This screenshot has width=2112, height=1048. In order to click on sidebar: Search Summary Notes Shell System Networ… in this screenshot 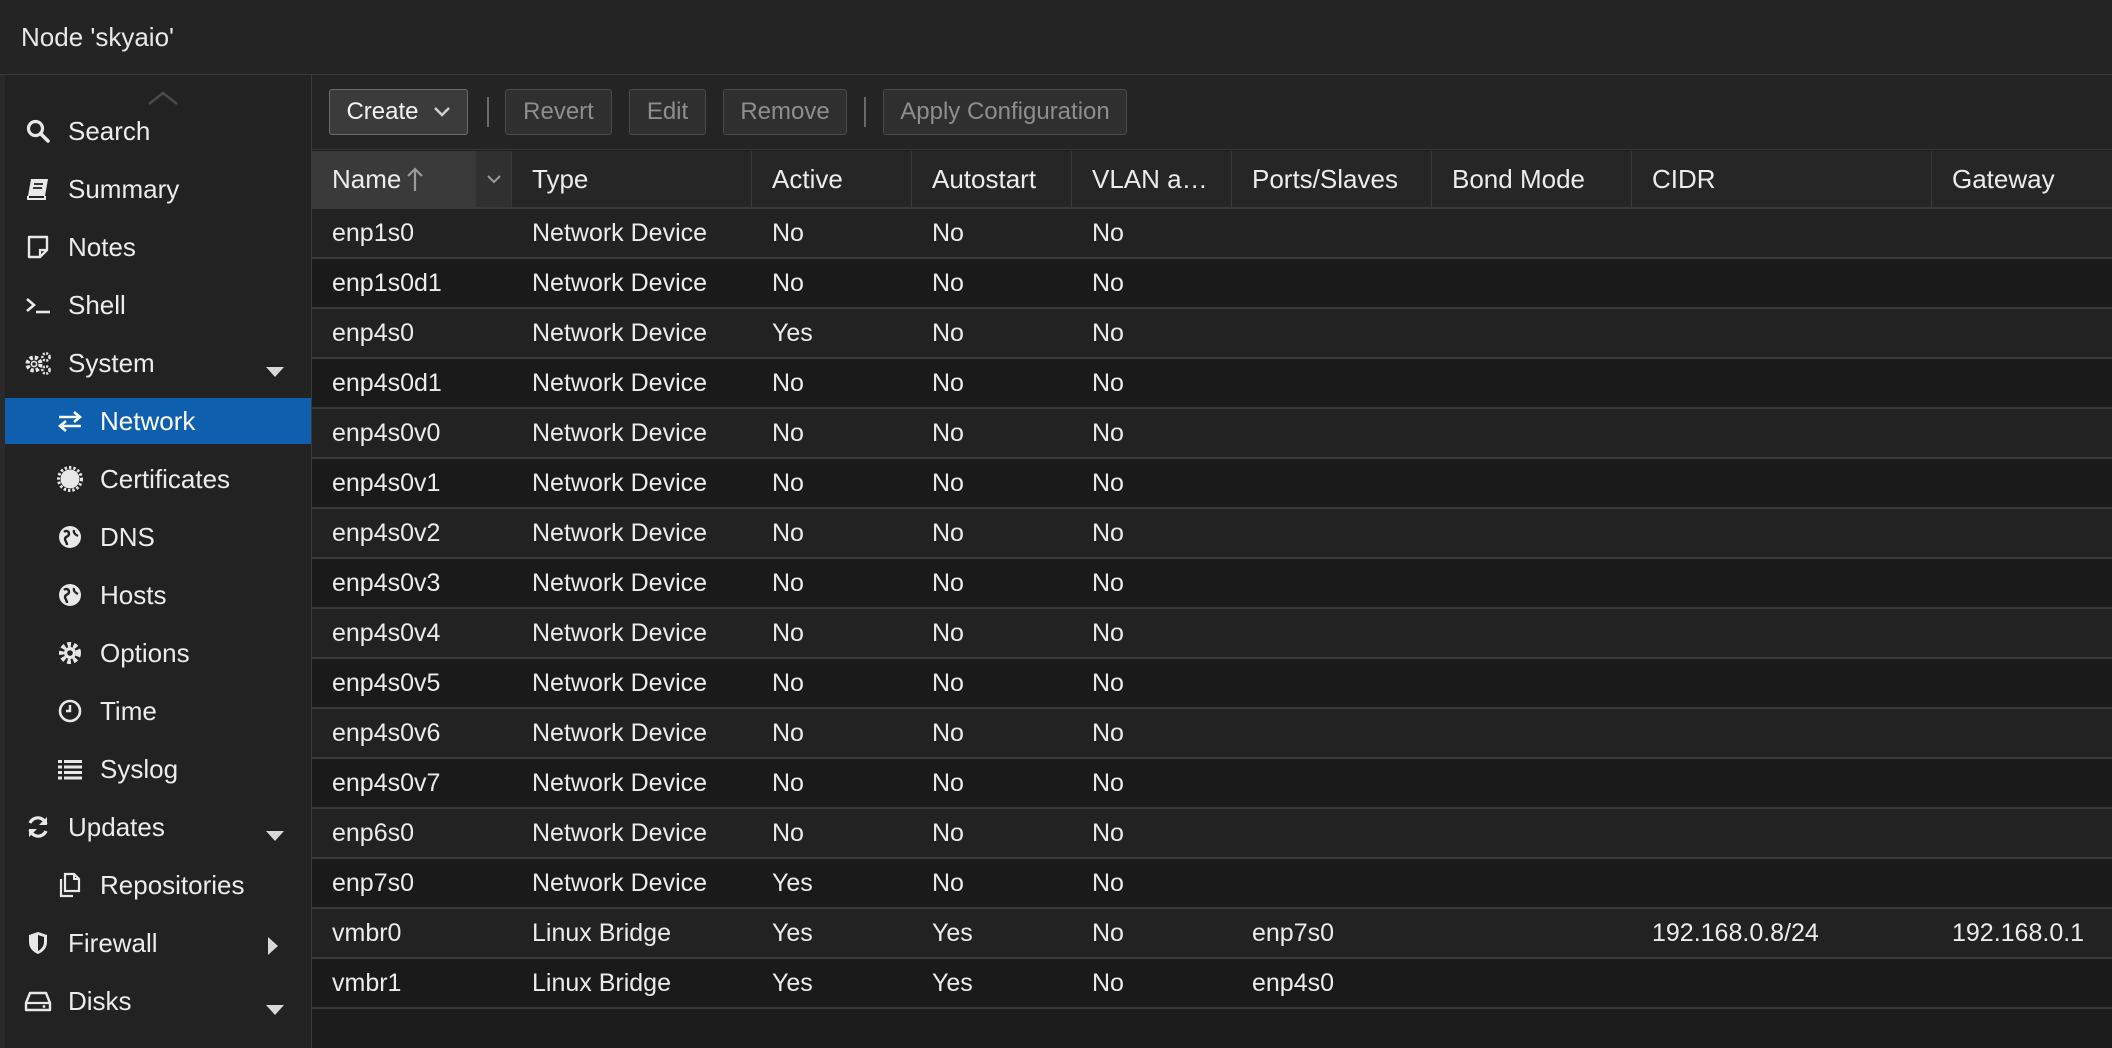, I will do `click(156, 561)`.